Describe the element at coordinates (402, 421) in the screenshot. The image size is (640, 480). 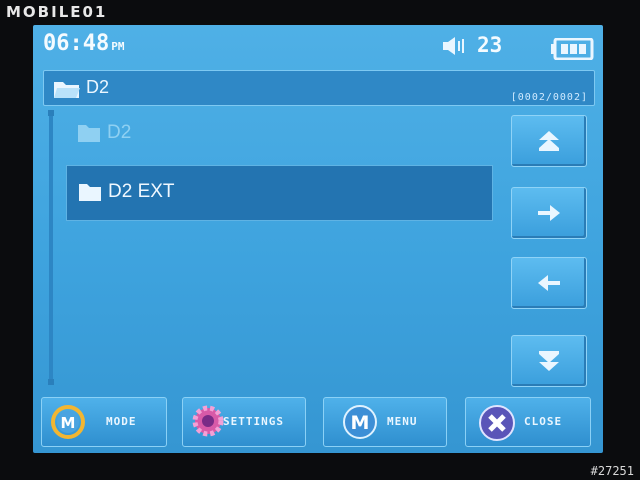
I see `menu-label: MENU` at that location.